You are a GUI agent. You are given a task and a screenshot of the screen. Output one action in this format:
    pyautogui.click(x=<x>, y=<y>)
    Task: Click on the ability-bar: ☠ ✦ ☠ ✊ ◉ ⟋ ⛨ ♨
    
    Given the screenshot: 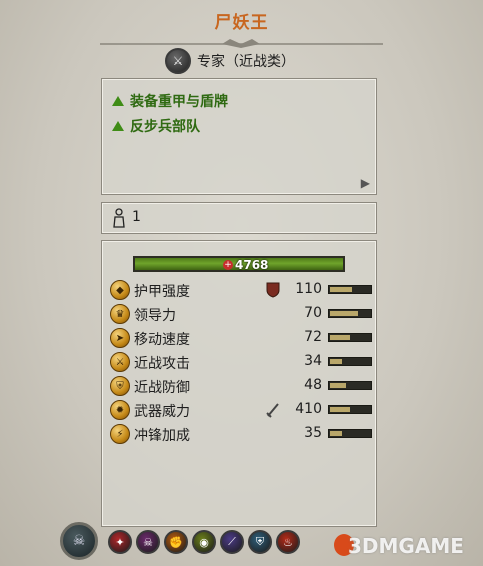 What is the action you would take?
    pyautogui.click(x=210, y=542)
    